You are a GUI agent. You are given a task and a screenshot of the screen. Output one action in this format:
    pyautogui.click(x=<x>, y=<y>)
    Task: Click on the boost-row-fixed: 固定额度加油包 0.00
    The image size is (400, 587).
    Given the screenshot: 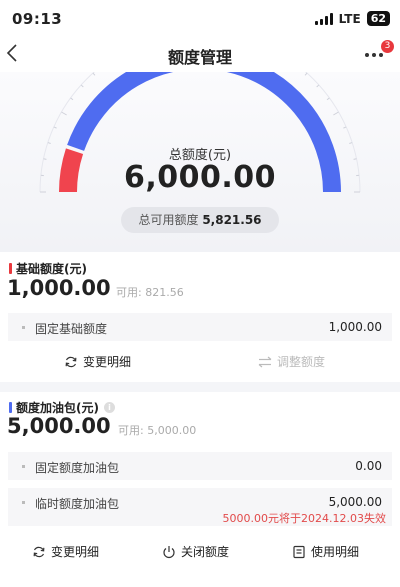 What is the action you would take?
    pyautogui.click(x=200, y=466)
    